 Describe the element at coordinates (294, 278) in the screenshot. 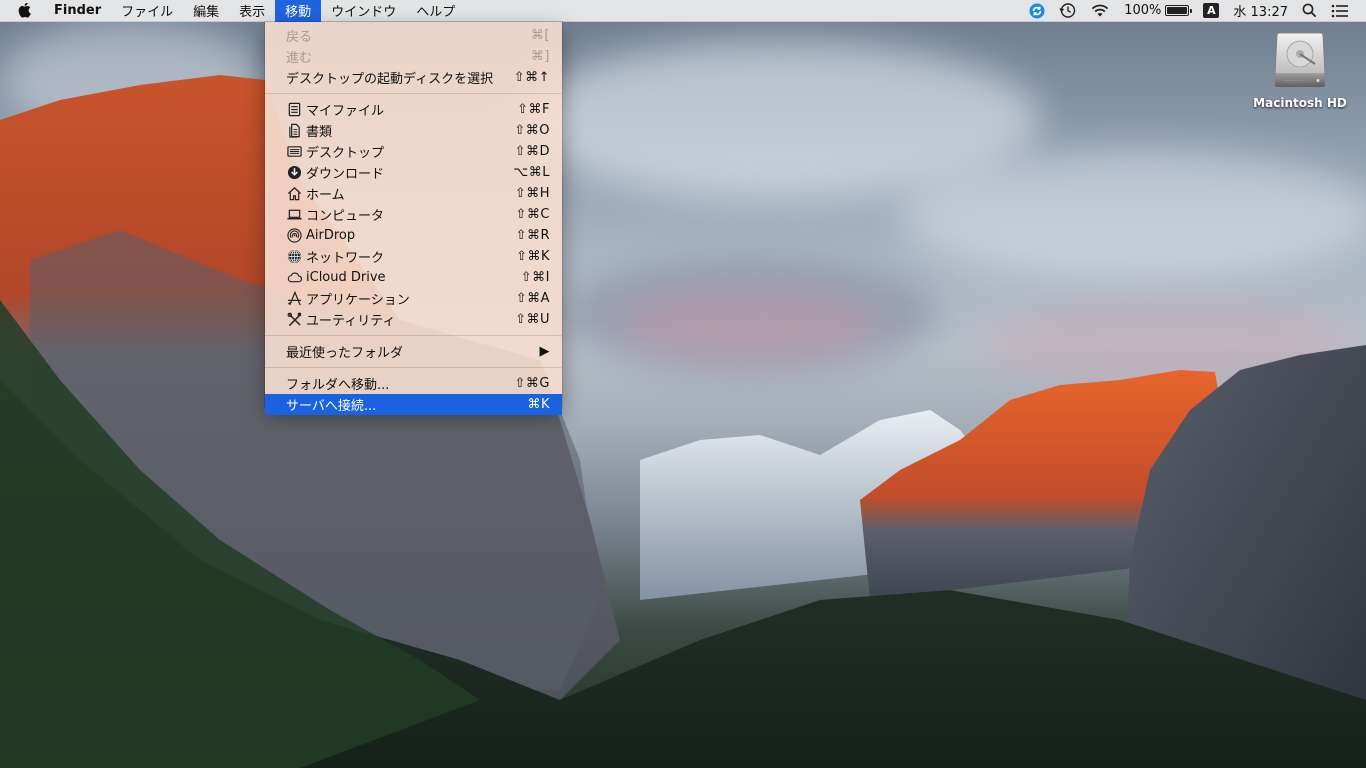

I see `icloud-drive-icon` at that location.